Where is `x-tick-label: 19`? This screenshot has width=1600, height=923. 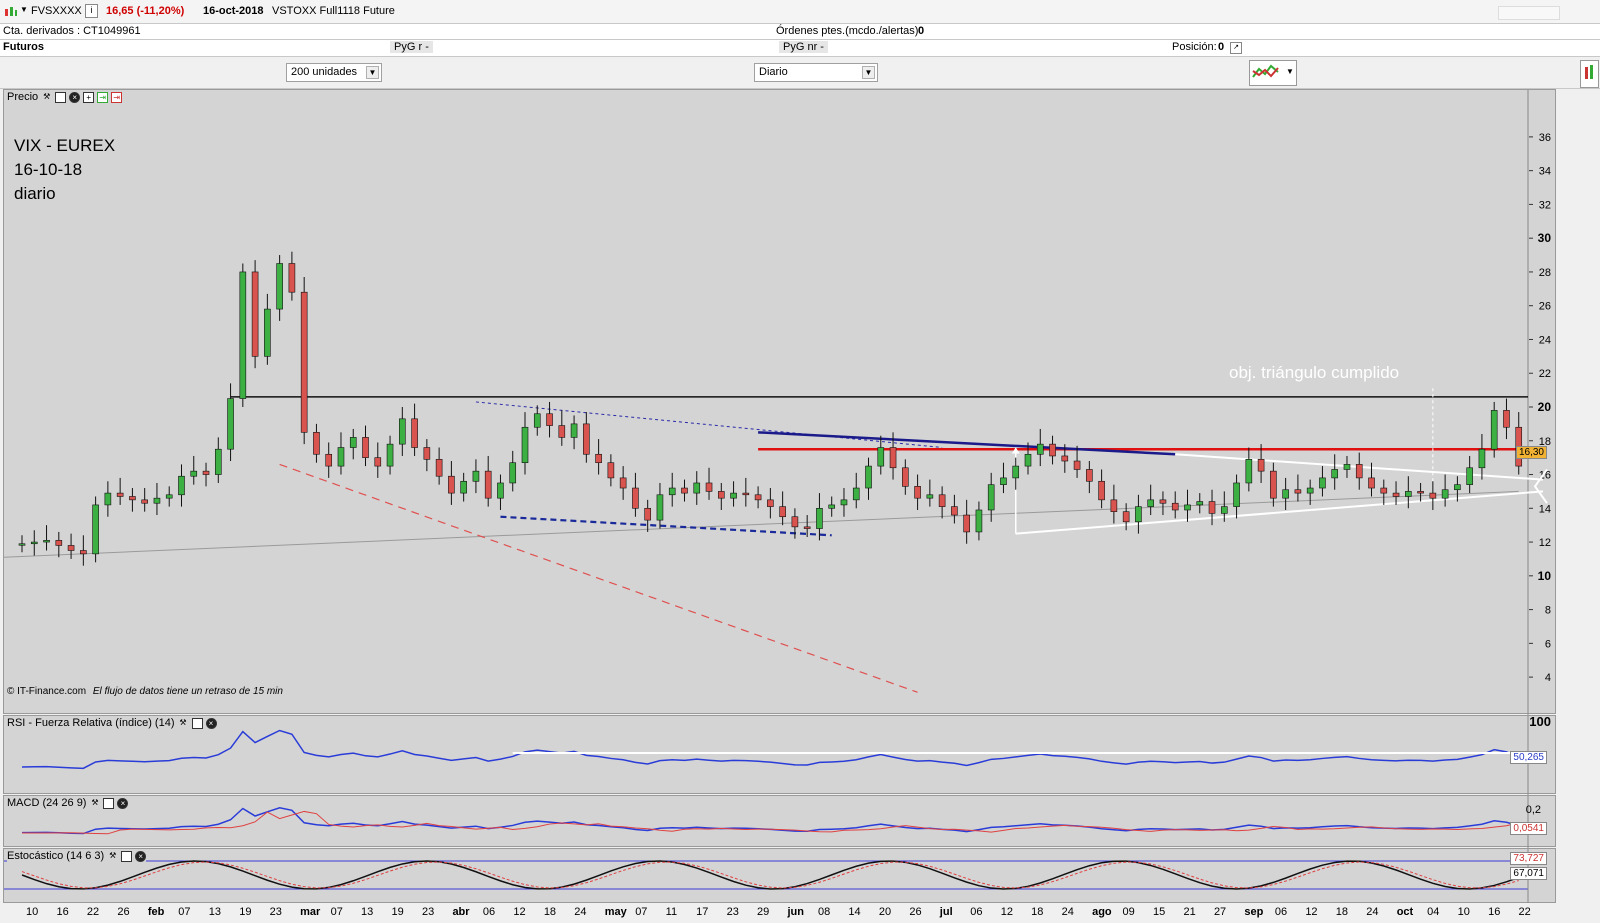 x-tick-label: 19 is located at coordinates (397, 912).